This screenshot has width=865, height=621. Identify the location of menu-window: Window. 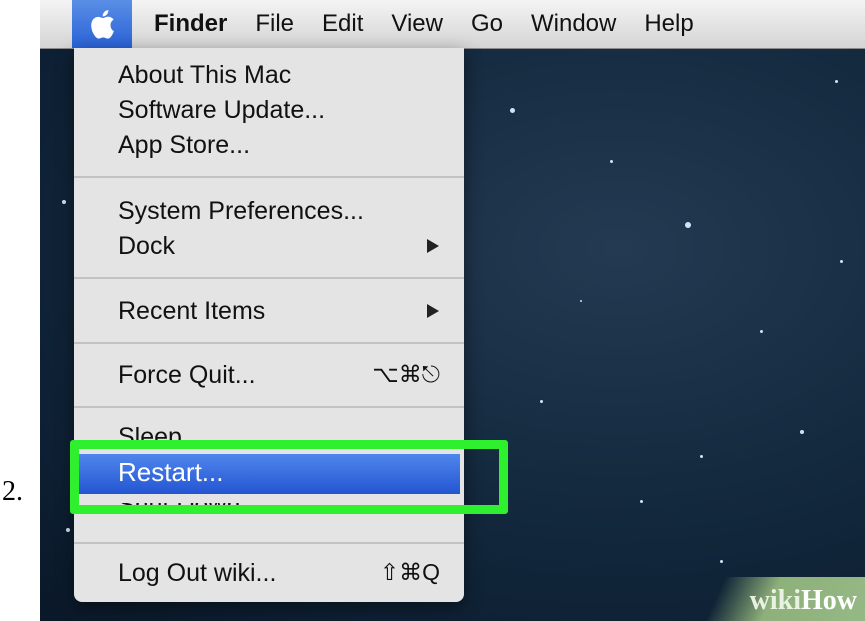
(573, 24).